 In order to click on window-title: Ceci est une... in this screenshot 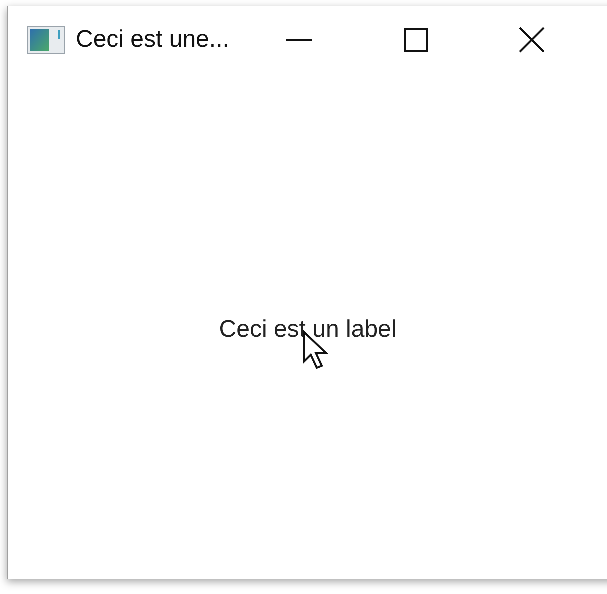, I will do `click(153, 40)`.